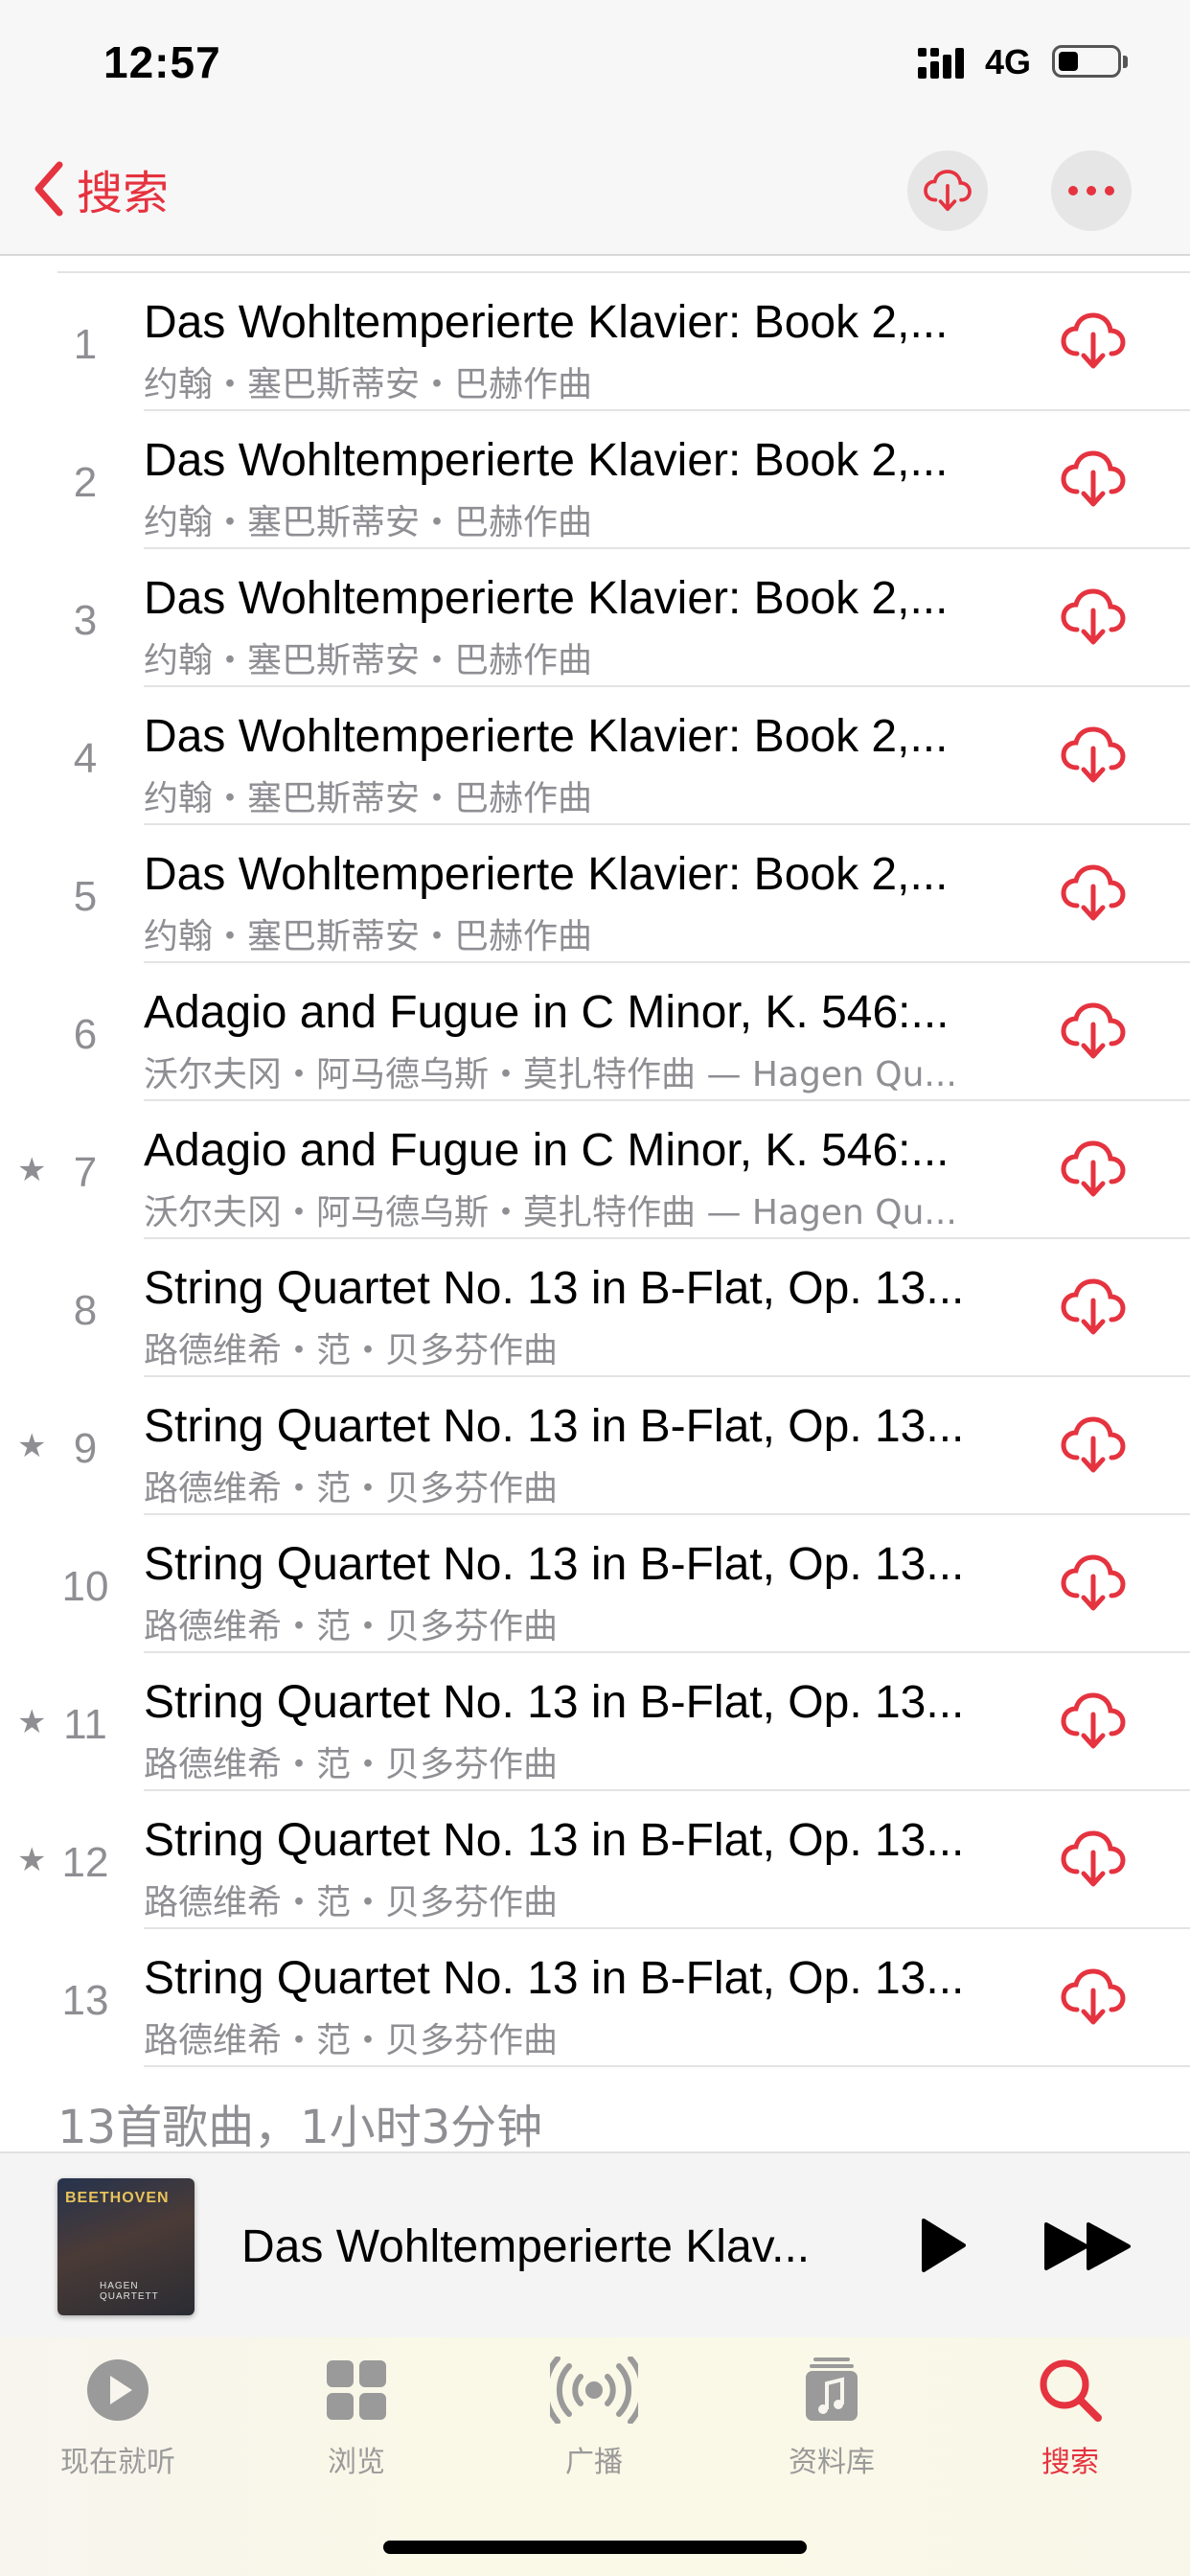 The height and width of the screenshot is (2576, 1190). What do you see at coordinates (124, 193) in the screenshot?
I see `back-label: 搜索` at bounding box center [124, 193].